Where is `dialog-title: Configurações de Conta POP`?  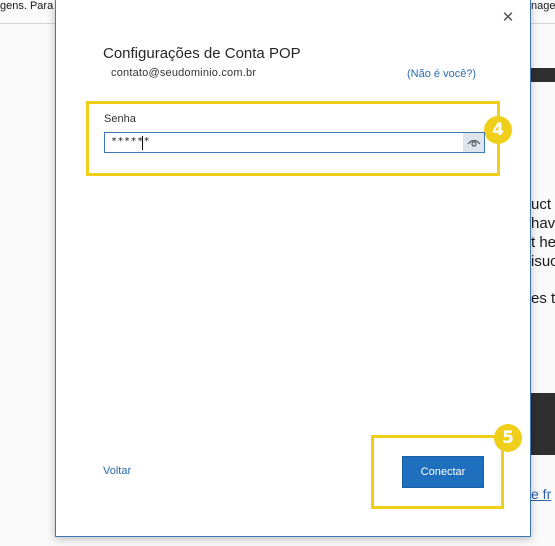 dialog-title: Configurações de Conta POP is located at coordinates (202, 53).